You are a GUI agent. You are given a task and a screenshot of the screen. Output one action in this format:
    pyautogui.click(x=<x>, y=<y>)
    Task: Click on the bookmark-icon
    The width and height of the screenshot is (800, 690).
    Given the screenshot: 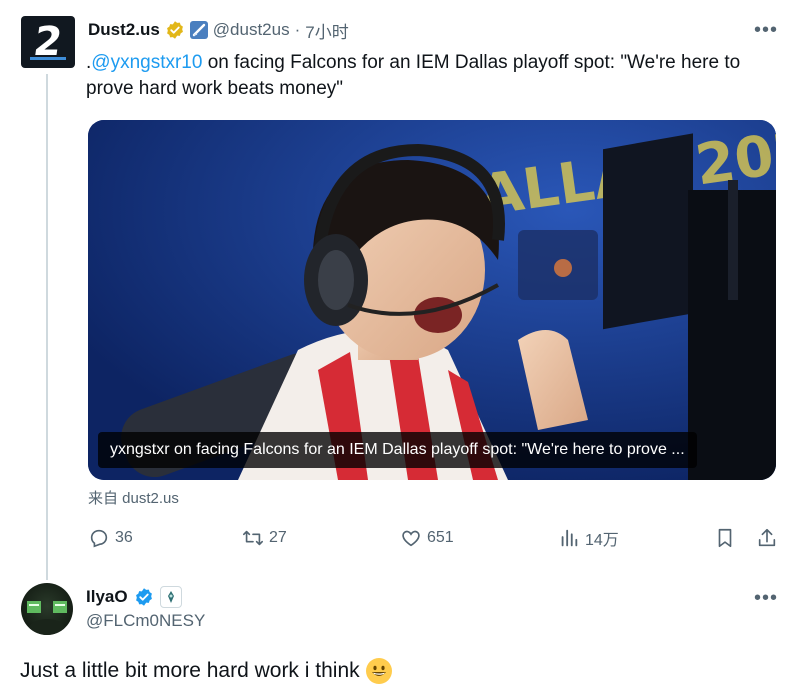 What is the action you would take?
    pyautogui.click(x=725, y=538)
    